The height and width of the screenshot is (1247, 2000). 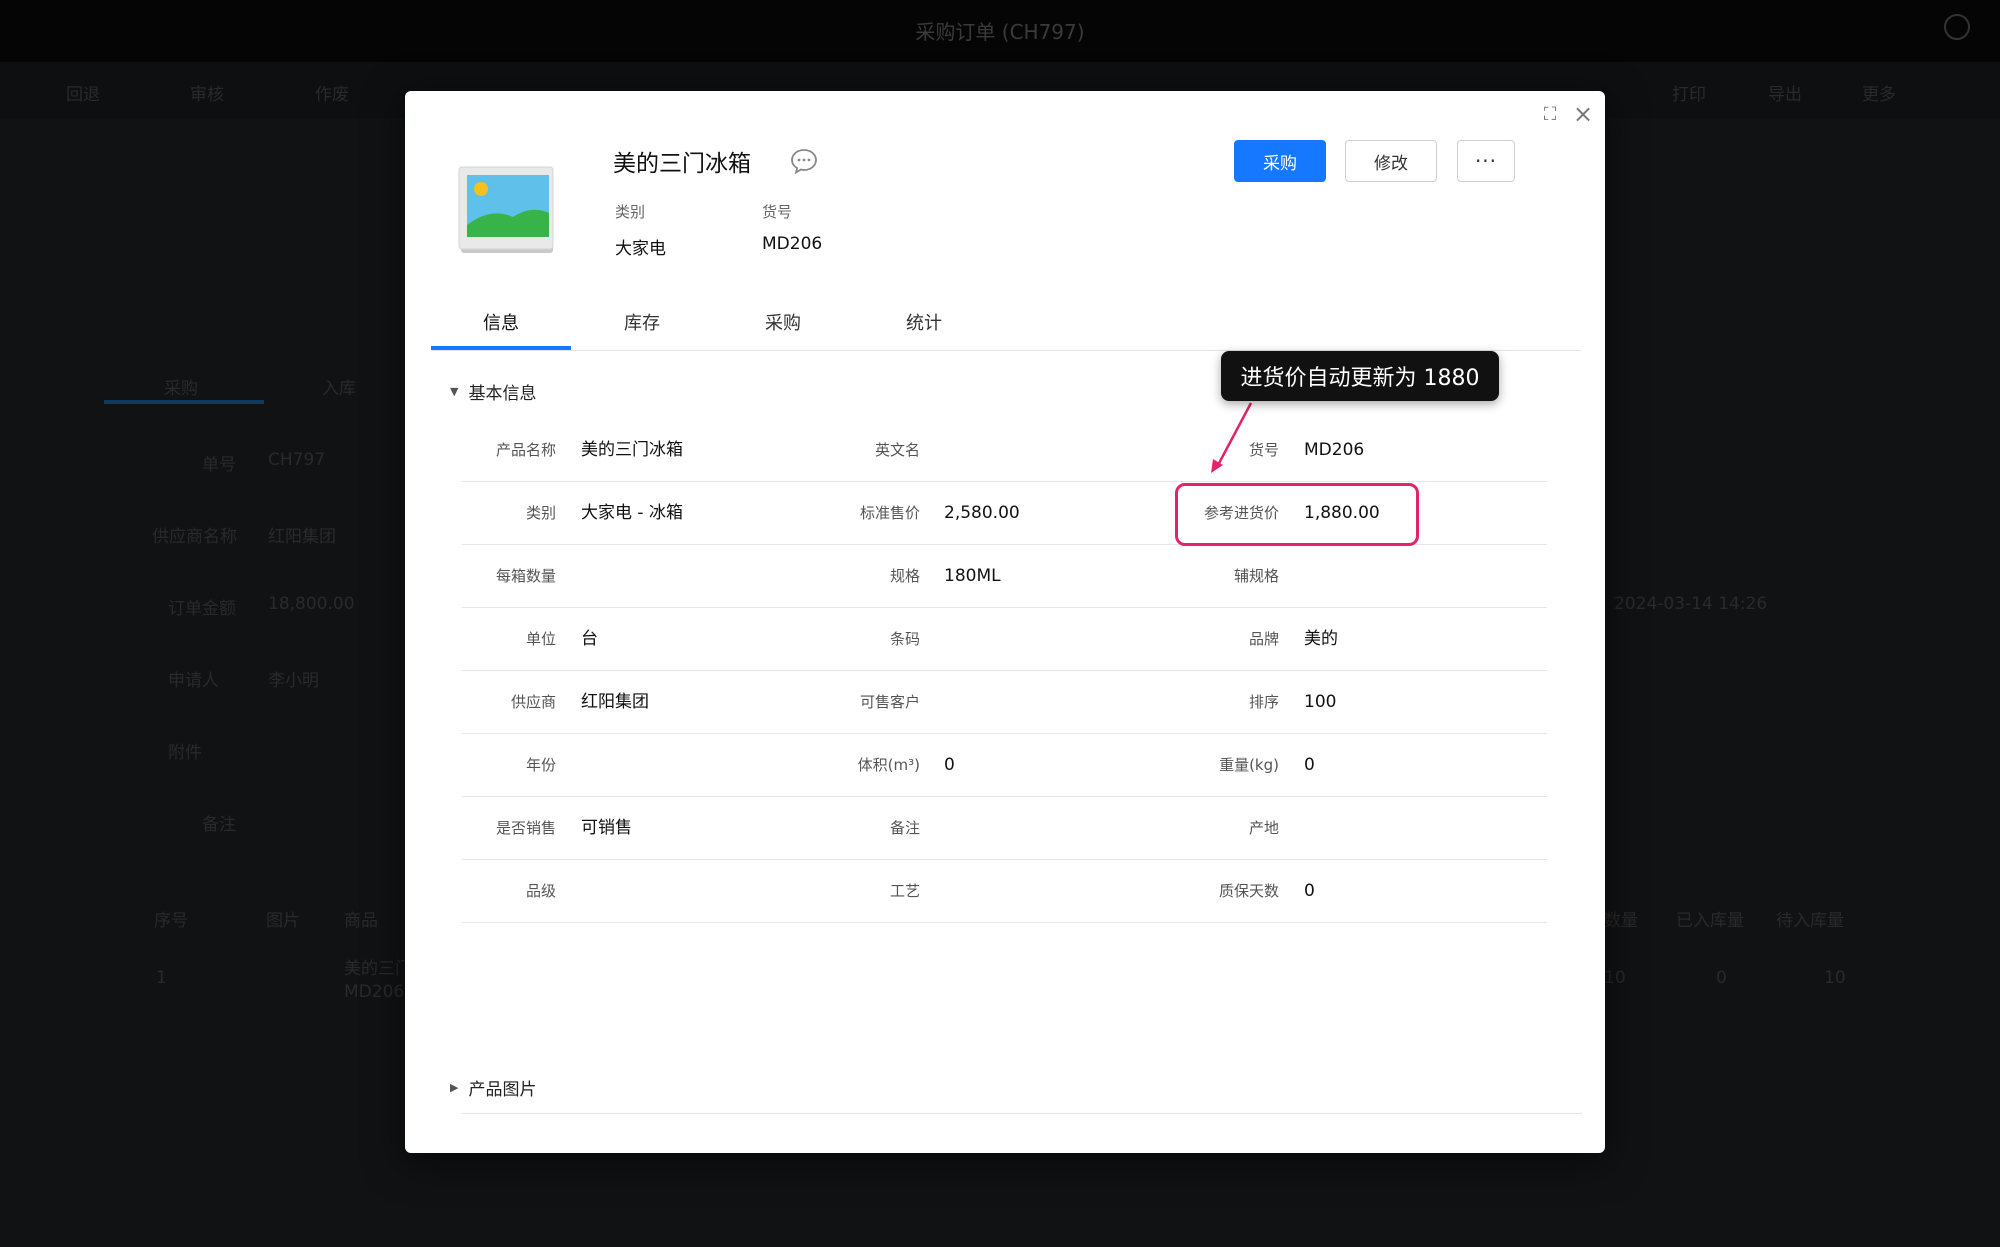 I want to click on bg-label: 供应商名称, so click(x=194, y=537).